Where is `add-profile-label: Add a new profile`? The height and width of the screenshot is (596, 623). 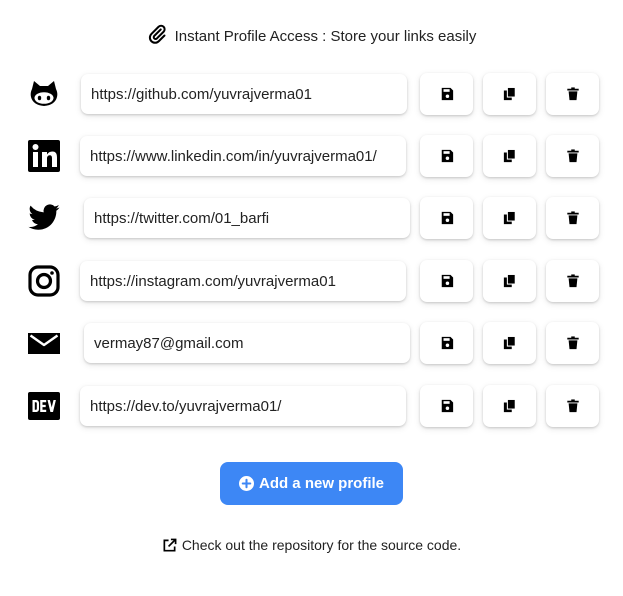 add-profile-label: Add a new profile is located at coordinates (321, 483).